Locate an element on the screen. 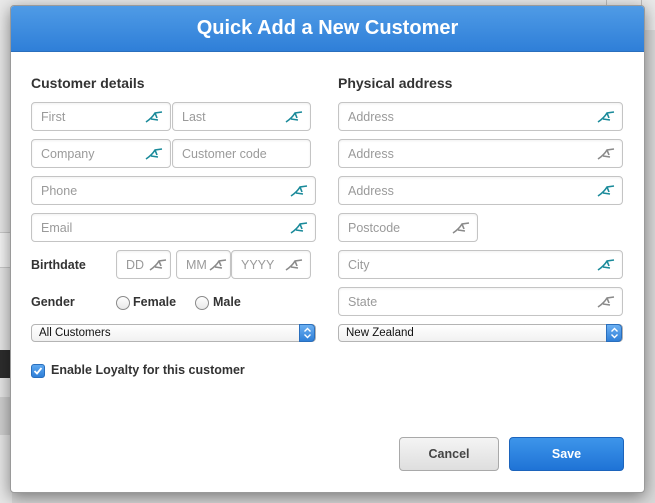  postcode-placeholder: Postcode is located at coordinates (374, 228).